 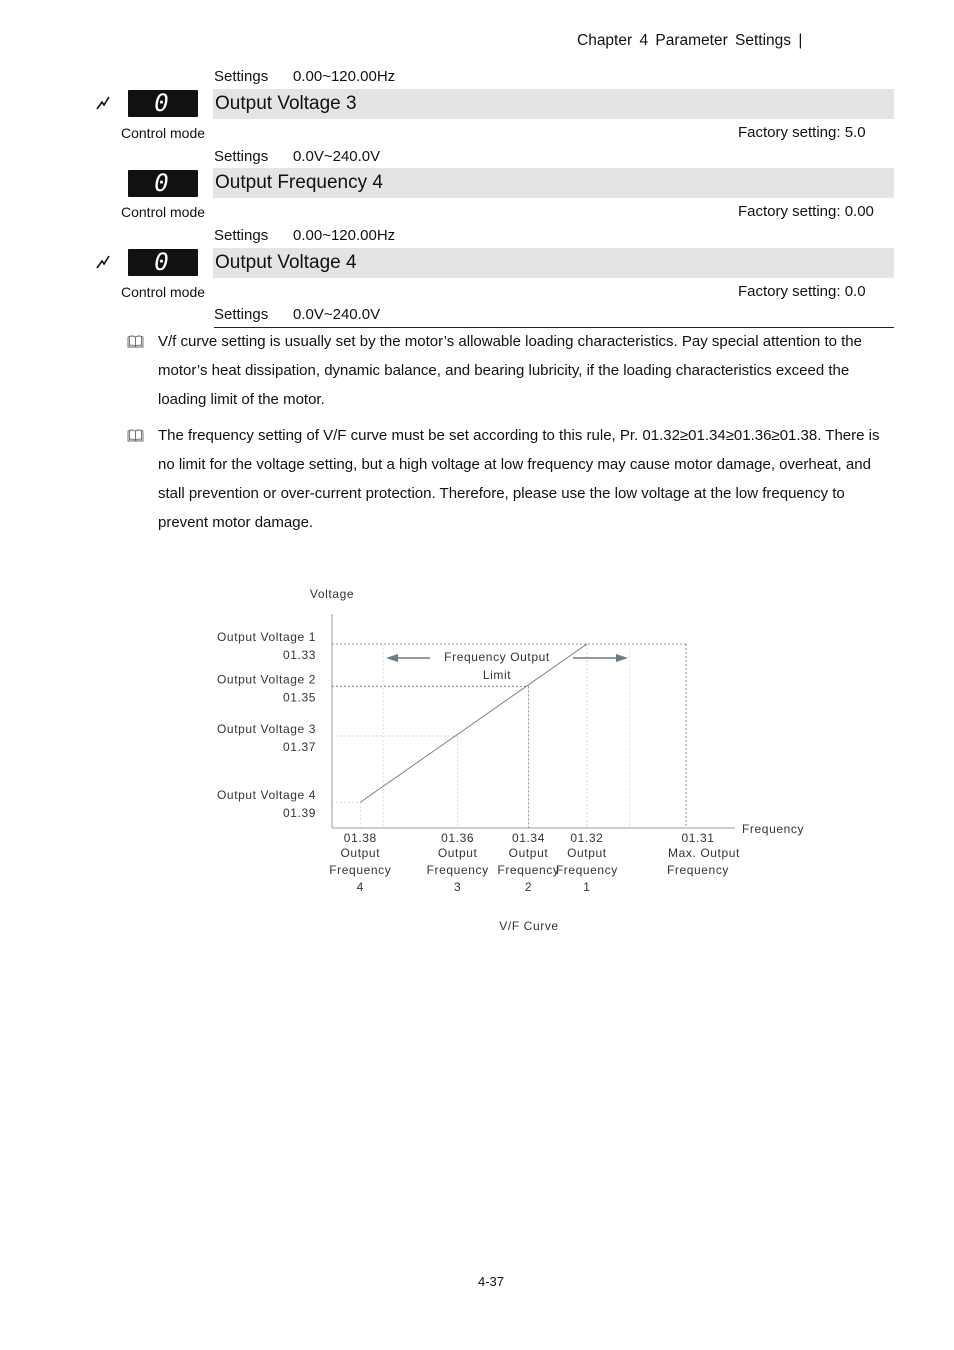 I want to click on param-title-bar: Output Frequency 4, so click(x=553, y=183).